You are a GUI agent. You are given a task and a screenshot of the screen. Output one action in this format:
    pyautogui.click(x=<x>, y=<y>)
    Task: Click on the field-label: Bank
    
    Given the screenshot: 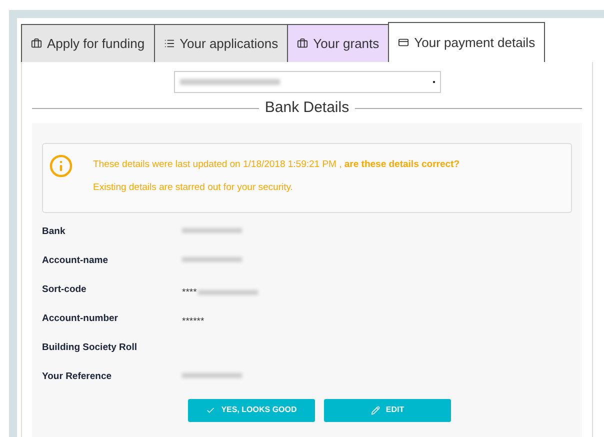 What is the action you would take?
    pyautogui.click(x=54, y=231)
    